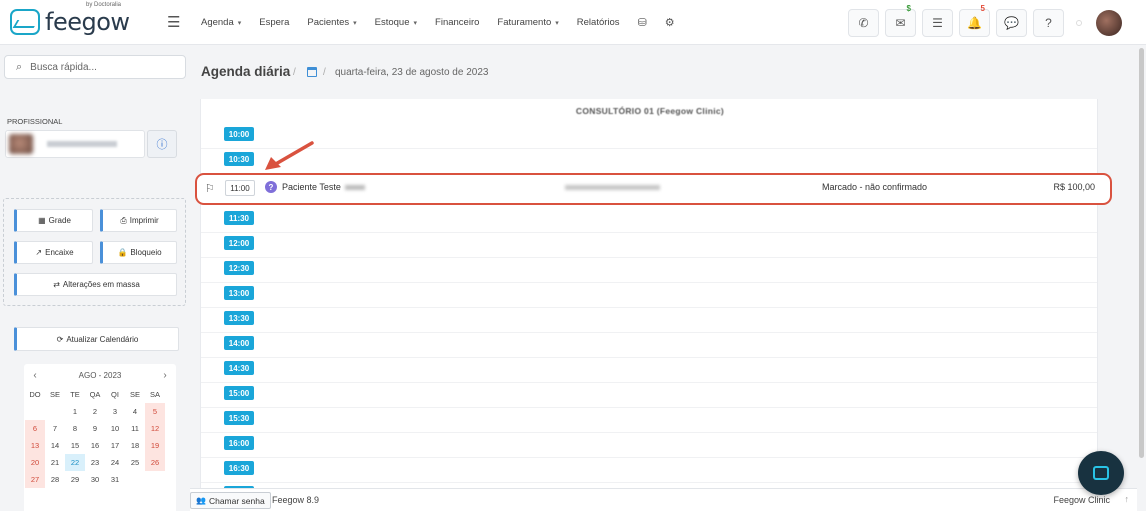  What do you see at coordinates (96, 339) in the screenshot?
I see `refresh-calendar-button: ⟳ Atualizar Calendário` at bounding box center [96, 339].